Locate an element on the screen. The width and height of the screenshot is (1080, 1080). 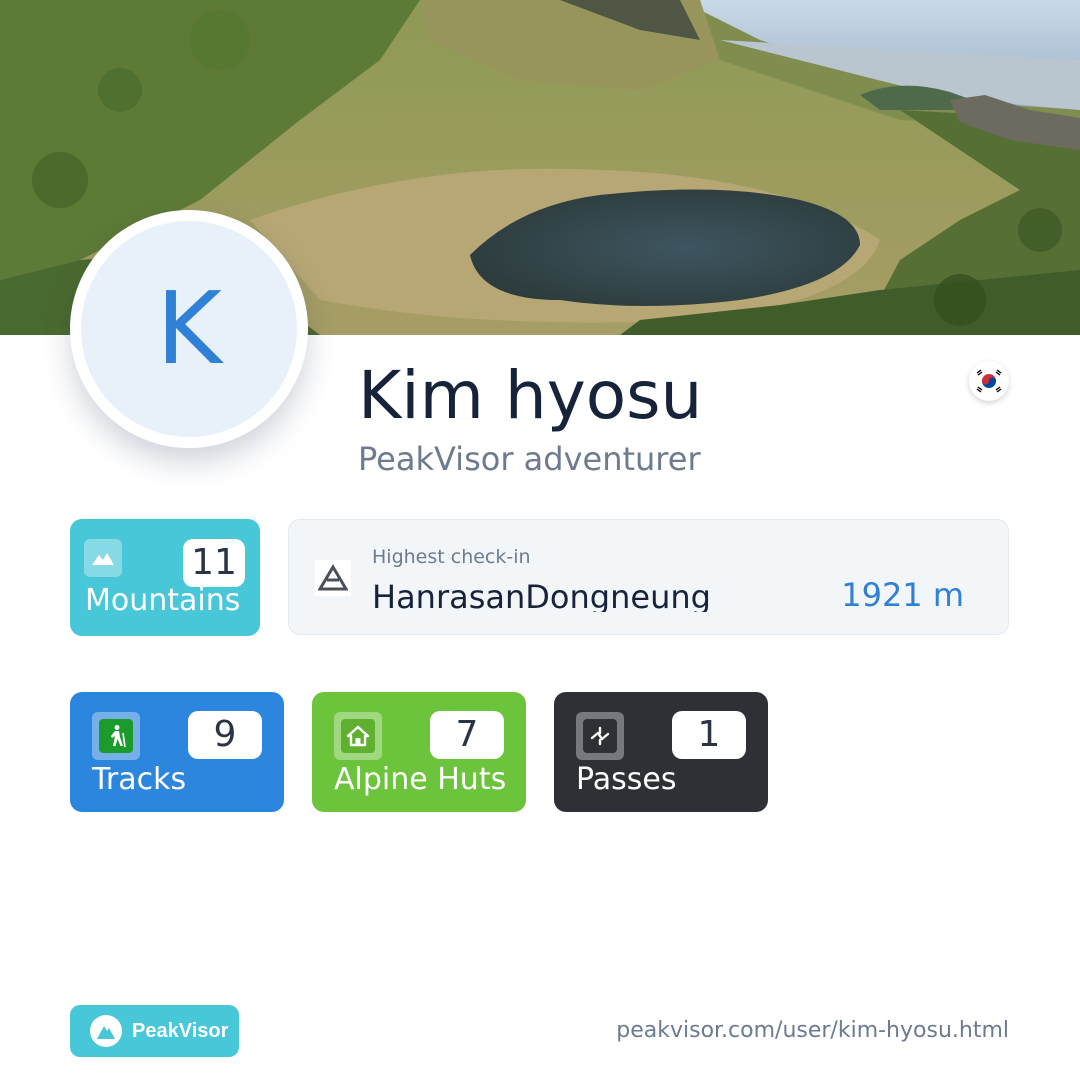
hut-icon is located at coordinates (358, 736).